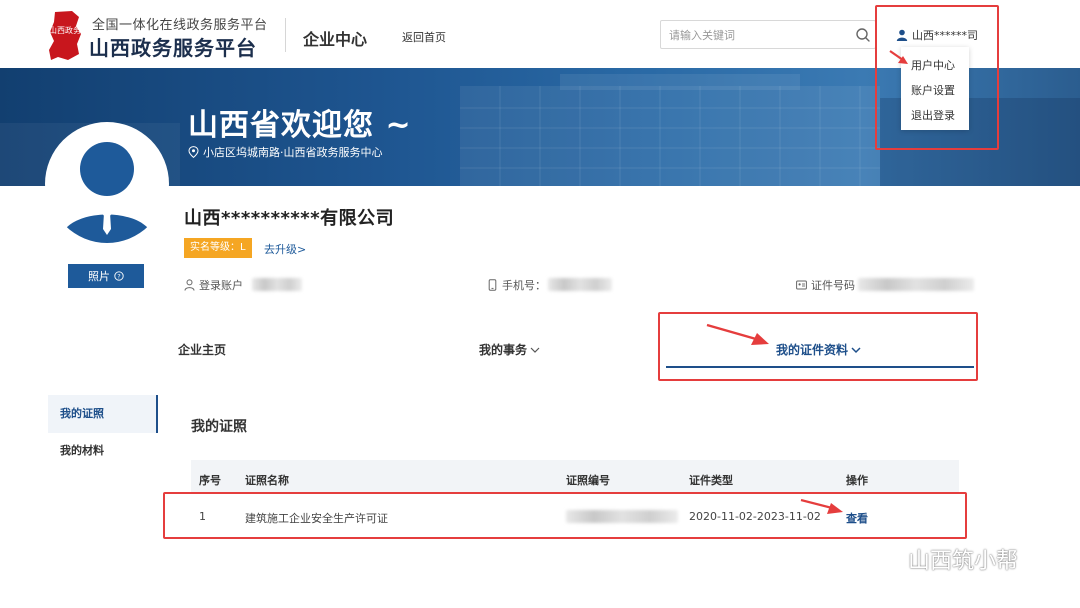 The image size is (1080, 608). Describe the element at coordinates (580, 284) in the screenshot. I see `phone-value-blurred` at that location.